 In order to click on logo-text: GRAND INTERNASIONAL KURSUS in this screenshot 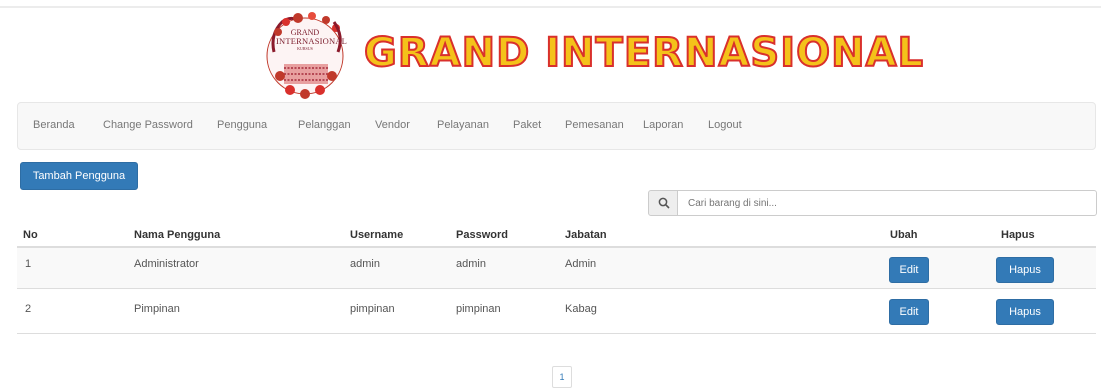, I will do `click(312, 40)`.